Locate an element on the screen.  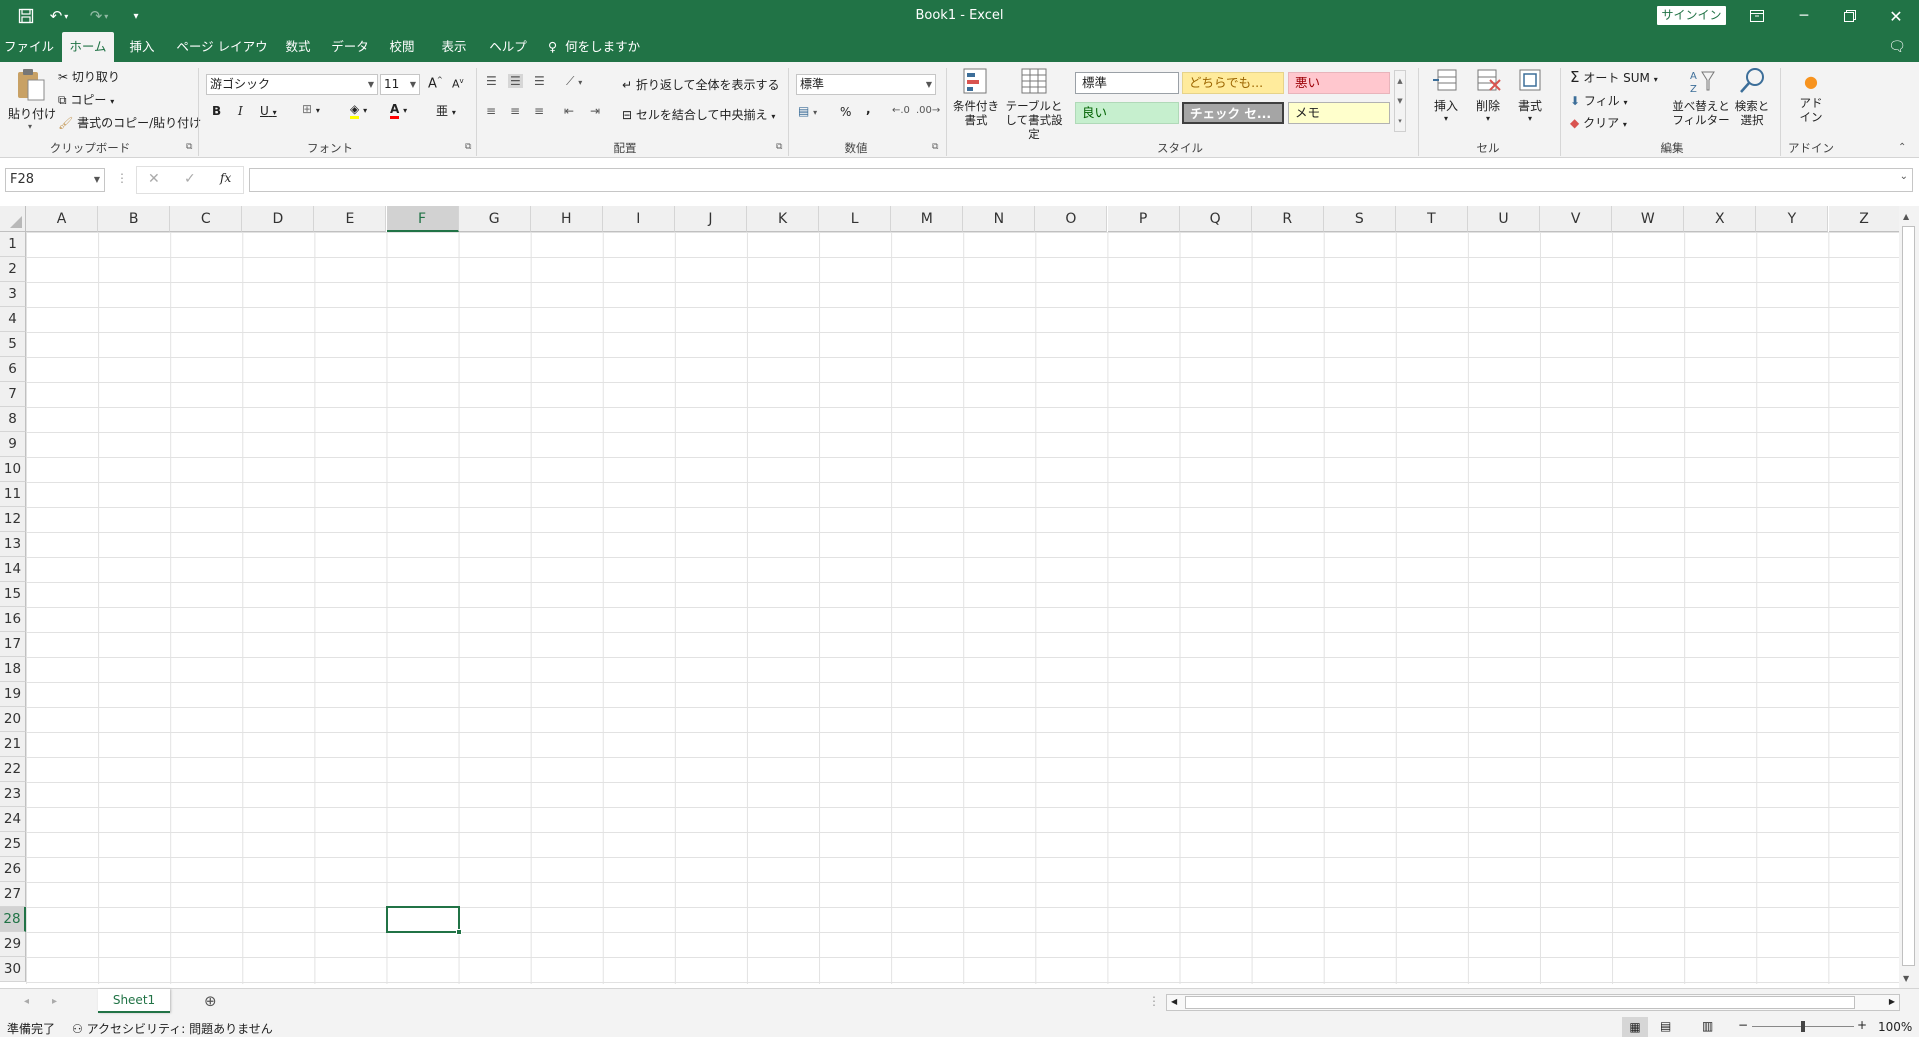
currency-button: ▤ ▾ is located at coordinates (807, 111).